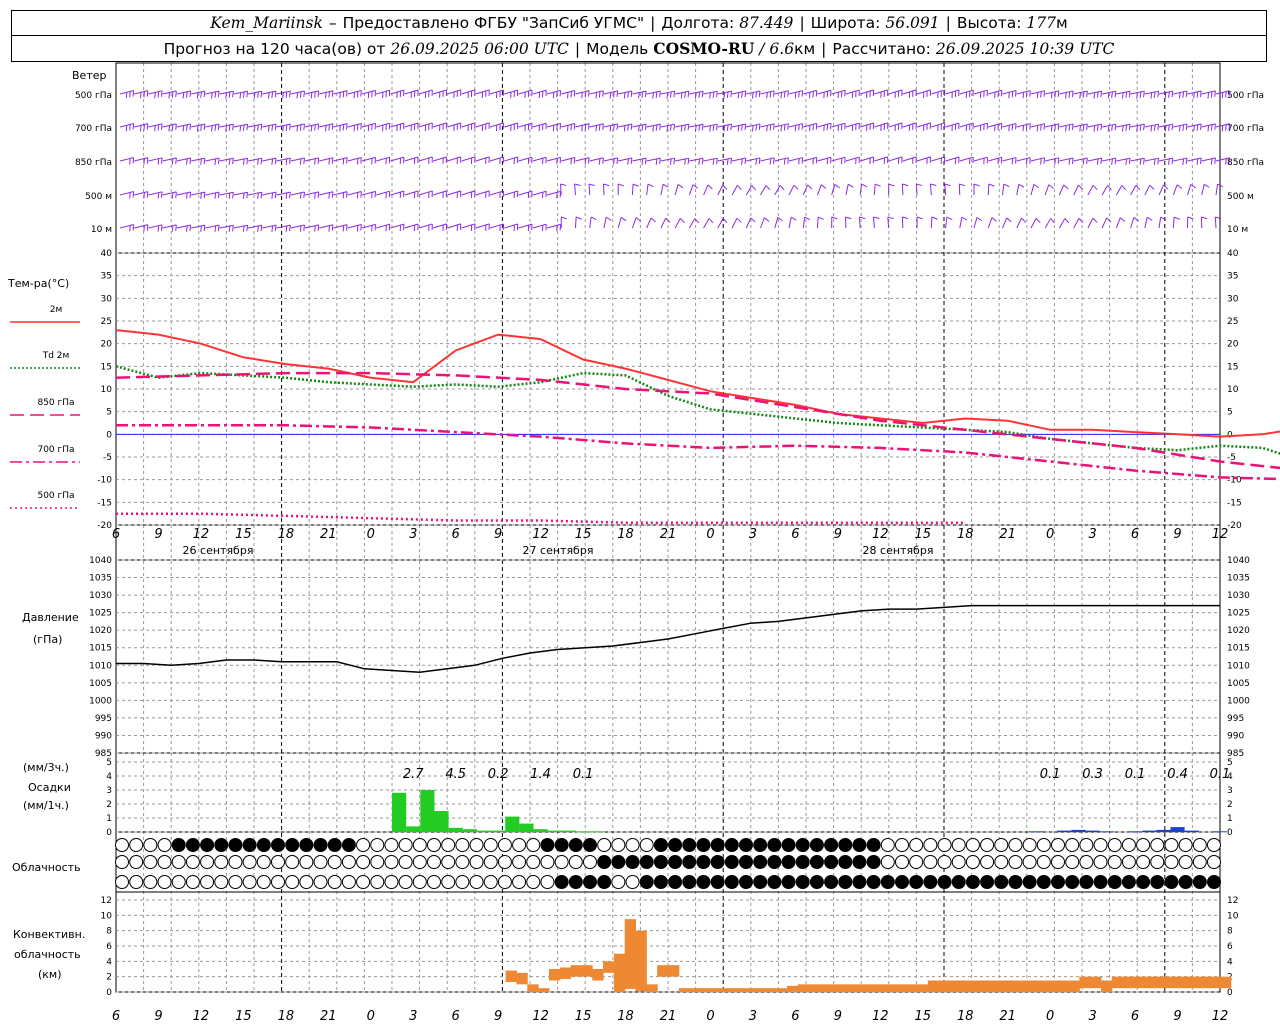  Describe the element at coordinates (795, 1016) in the screenshot. I see `hour-label-bottom: 6` at that location.